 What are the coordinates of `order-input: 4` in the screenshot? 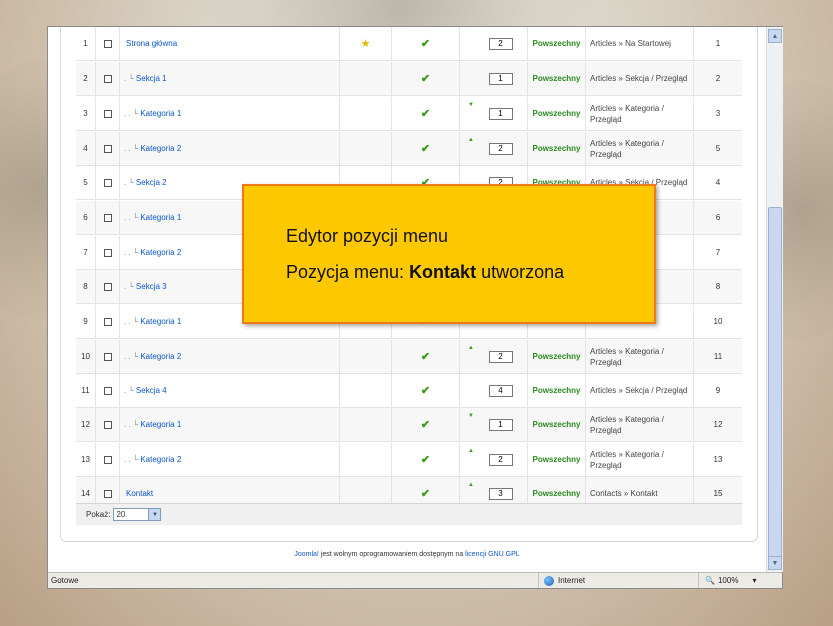 It's located at (500, 390).